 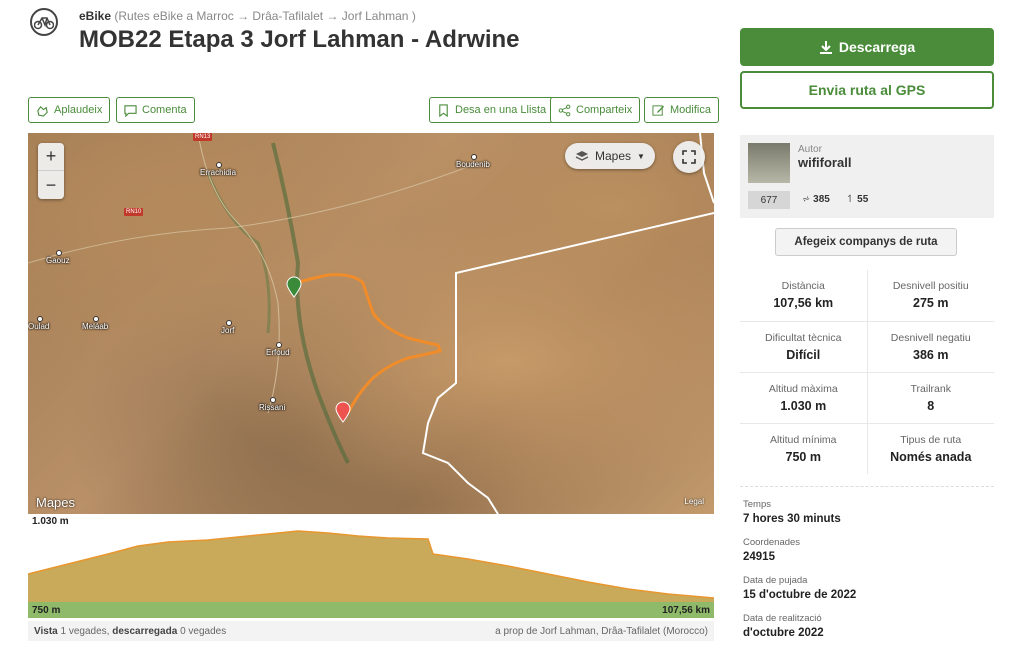 What do you see at coordinates (604, 110) in the screenshot?
I see `share-label: Comparteix` at bounding box center [604, 110].